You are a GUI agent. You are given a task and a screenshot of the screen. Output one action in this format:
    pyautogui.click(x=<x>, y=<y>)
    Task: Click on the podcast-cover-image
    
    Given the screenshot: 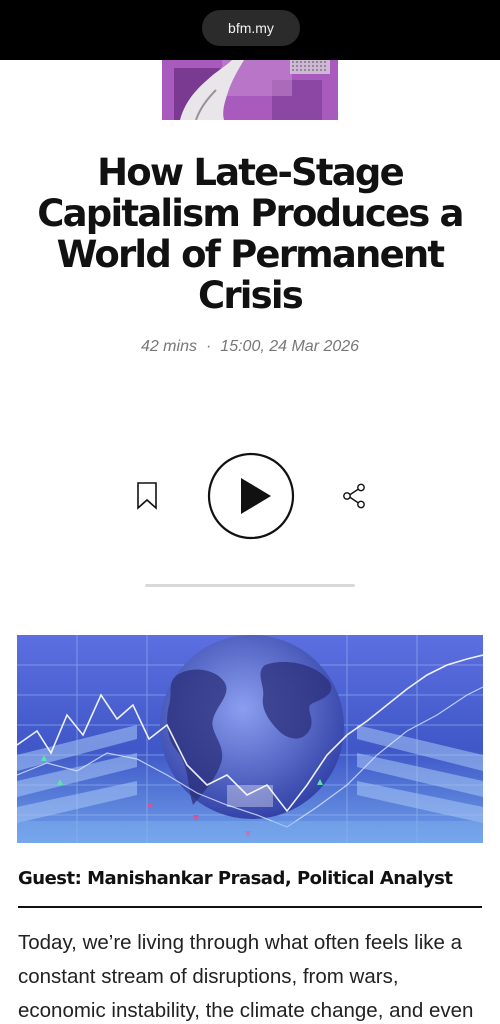 What is the action you would take?
    pyautogui.click(x=250, y=90)
    